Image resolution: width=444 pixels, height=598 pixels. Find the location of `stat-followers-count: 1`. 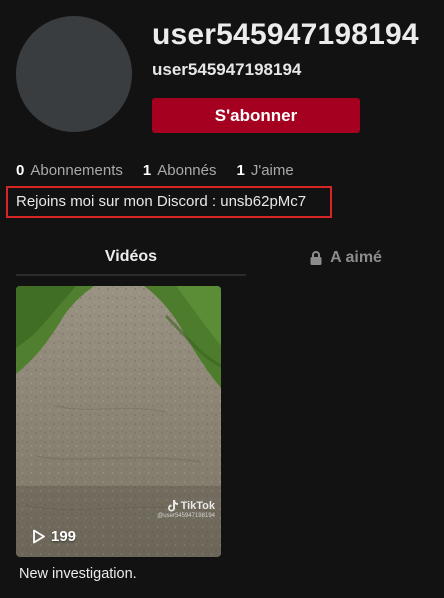

stat-followers-count: 1 is located at coordinates (147, 170).